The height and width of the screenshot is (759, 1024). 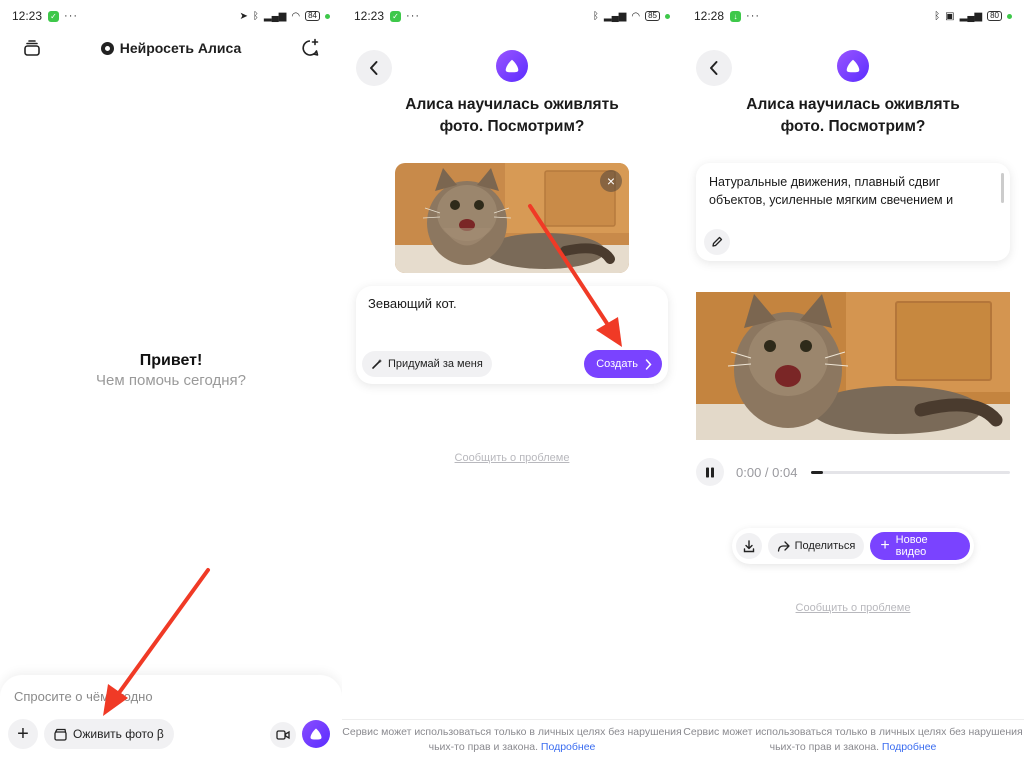 What do you see at coordinates (783, 546) in the screenshot?
I see `share-icon` at bounding box center [783, 546].